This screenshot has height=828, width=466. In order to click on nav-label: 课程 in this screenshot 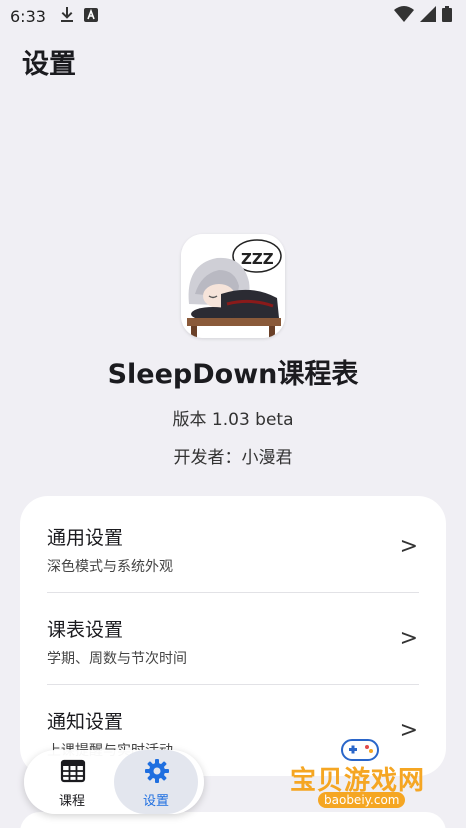, I will do `click(71, 801)`.